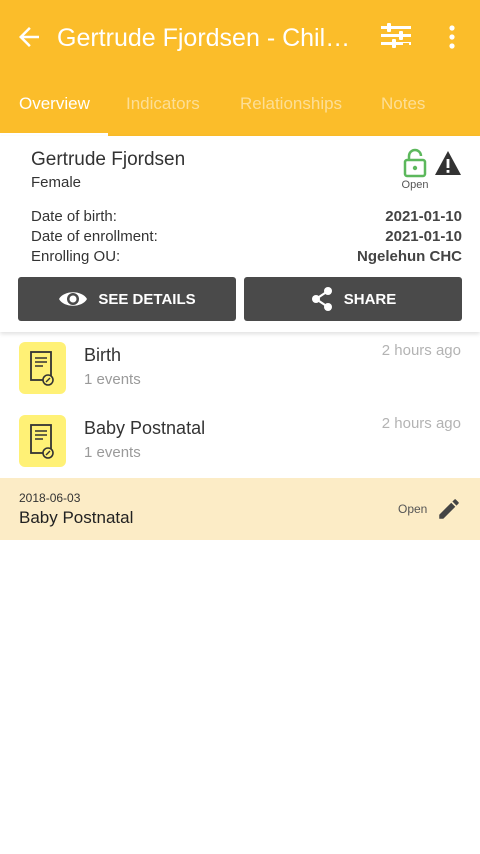 The image size is (480, 854). What do you see at coordinates (452, 37) in the screenshot?
I see `more-vert-icon` at bounding box center [452, 37].